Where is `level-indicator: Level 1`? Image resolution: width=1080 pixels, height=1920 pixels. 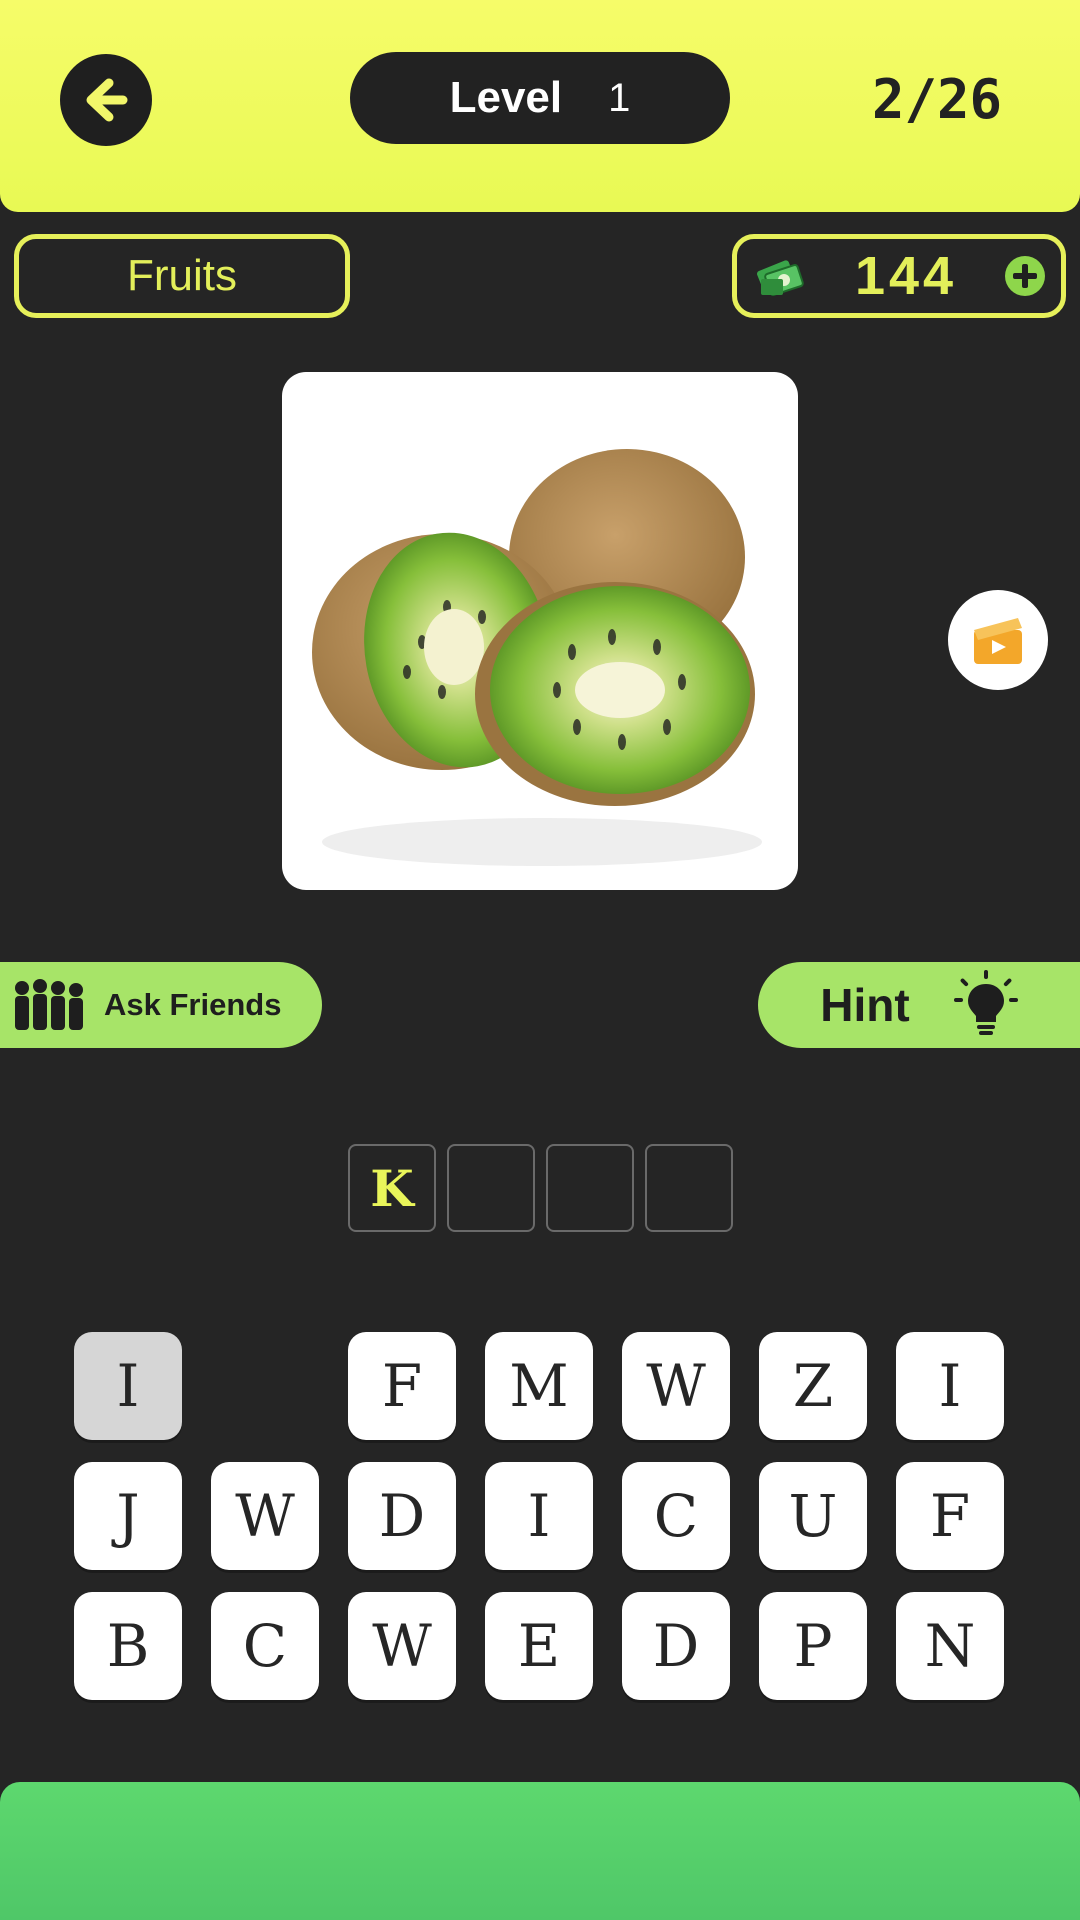 level-indicator: Level 1 is located at coordinates (540, 98).